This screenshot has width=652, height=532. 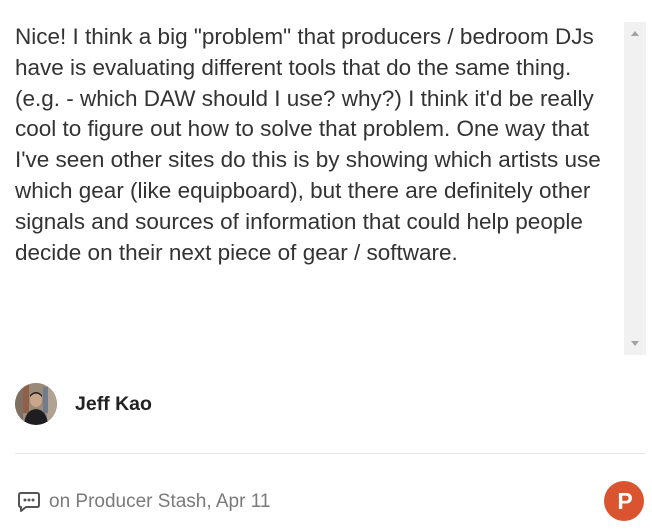 I want to click on comment-source-link: on Producer Stash, Apr 11, so click(x=159, y=502).